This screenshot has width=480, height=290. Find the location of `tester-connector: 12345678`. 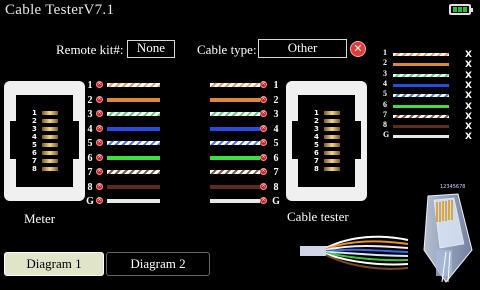

tester-connector: 12345678 is located at coordinates (326, 141).